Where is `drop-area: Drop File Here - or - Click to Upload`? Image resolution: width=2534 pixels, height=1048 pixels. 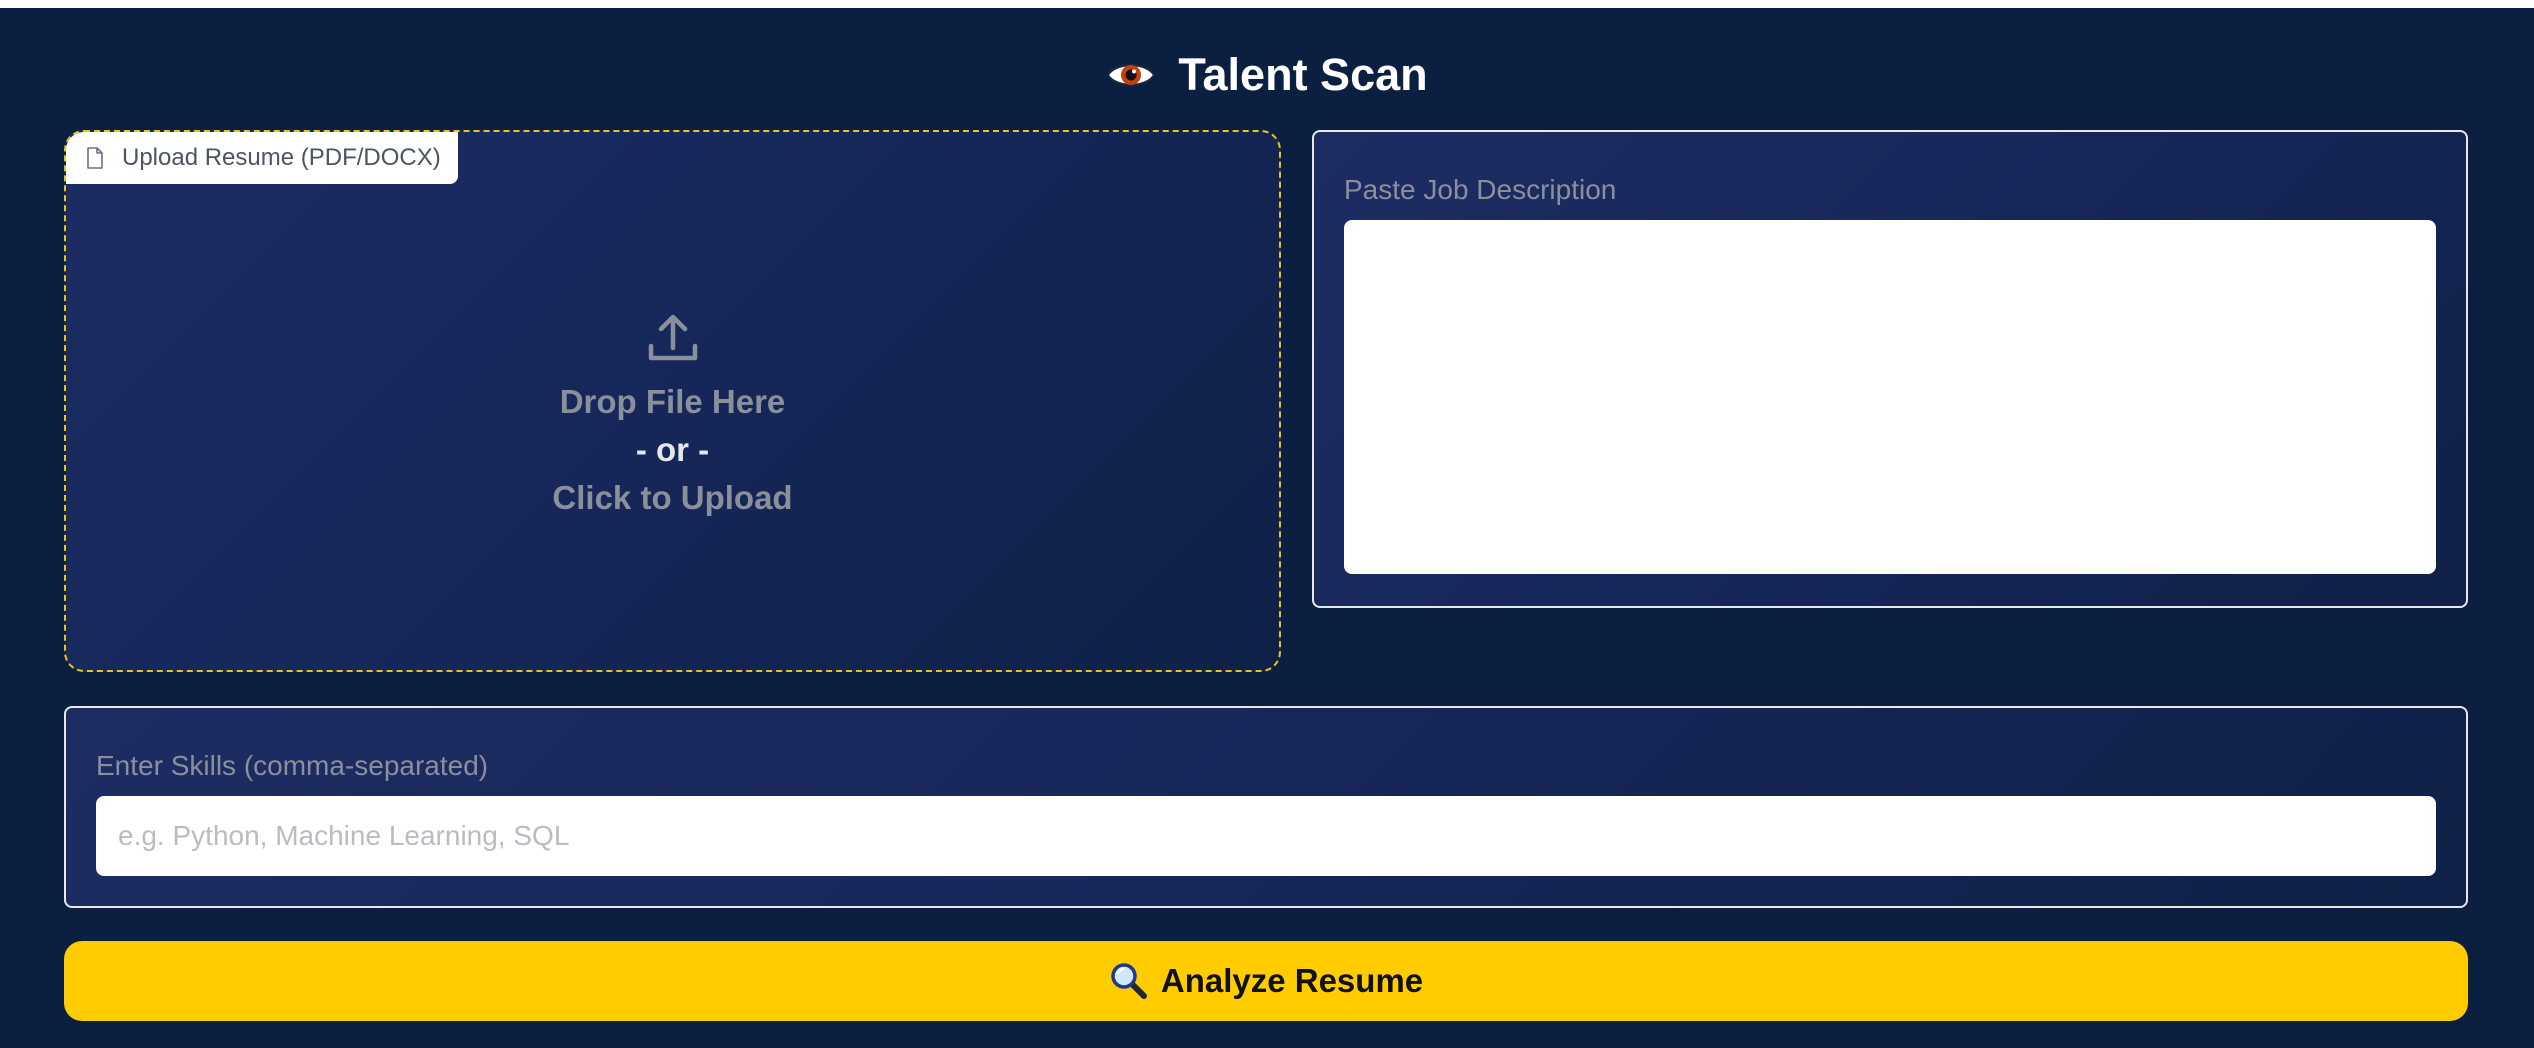 drop-area: Drop File Here - or - Click to Upload is located at coordinates (672, 416).